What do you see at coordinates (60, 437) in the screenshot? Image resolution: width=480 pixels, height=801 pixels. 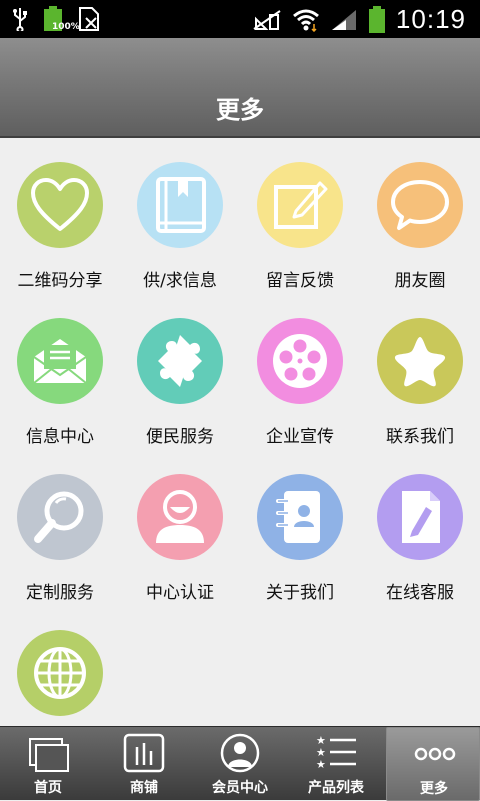 I see `tile-label: 信息中心` at bounding box center [60, 437].